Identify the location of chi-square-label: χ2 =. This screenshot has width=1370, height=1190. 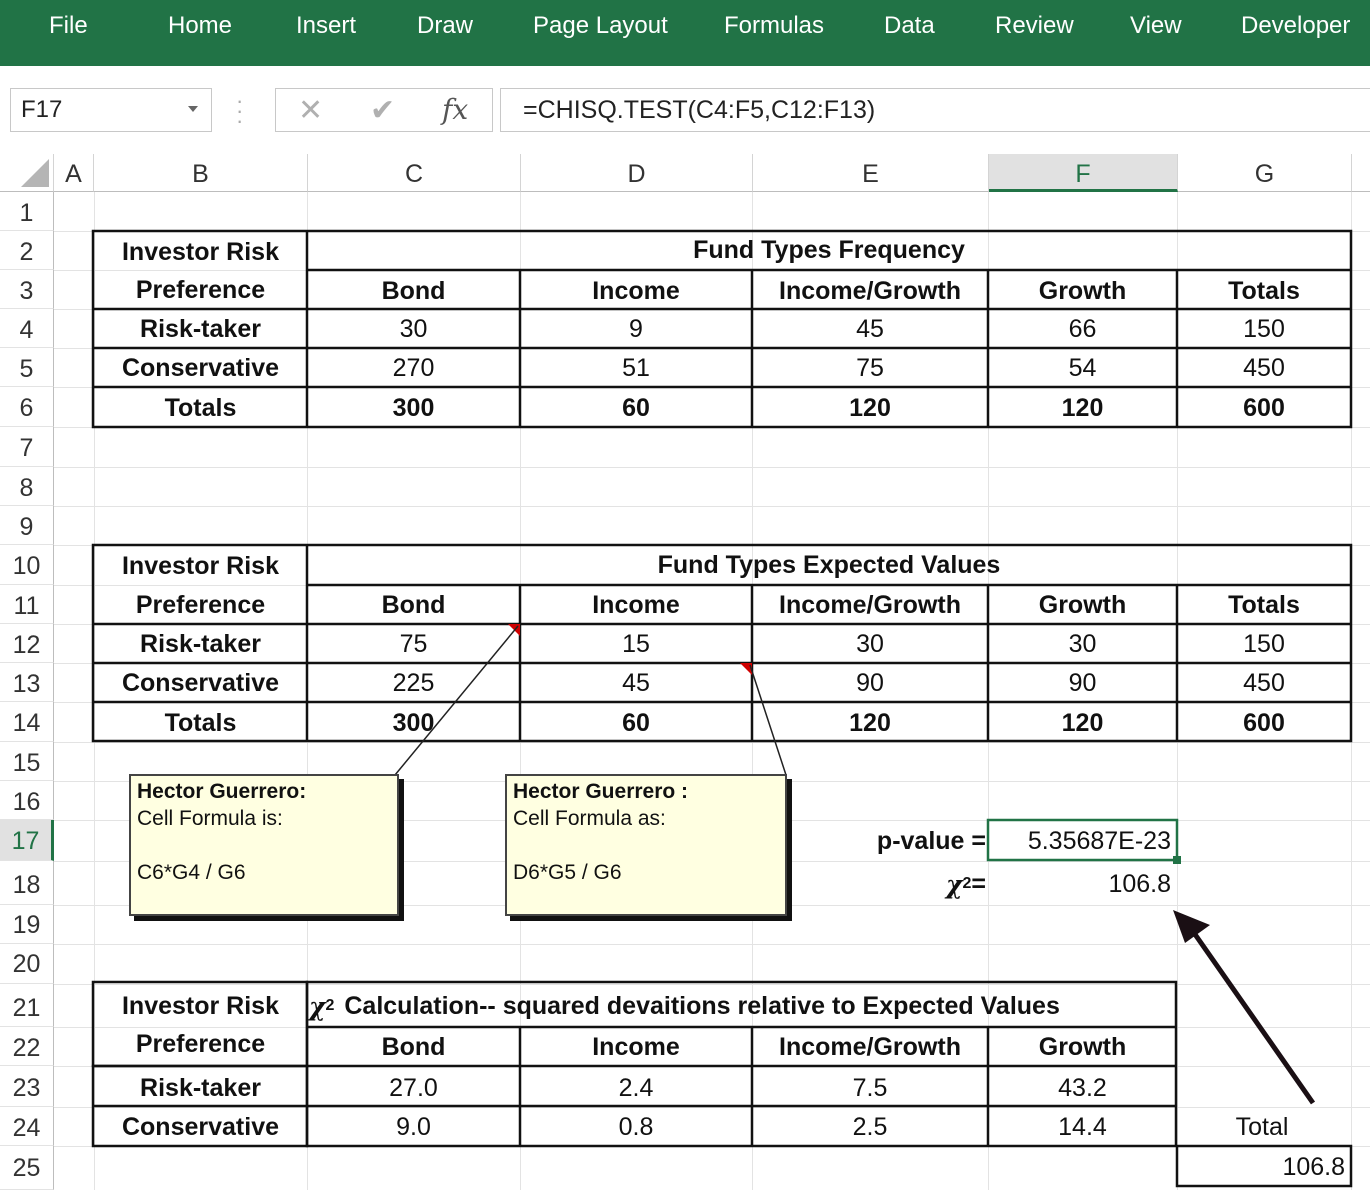
(894, 884).